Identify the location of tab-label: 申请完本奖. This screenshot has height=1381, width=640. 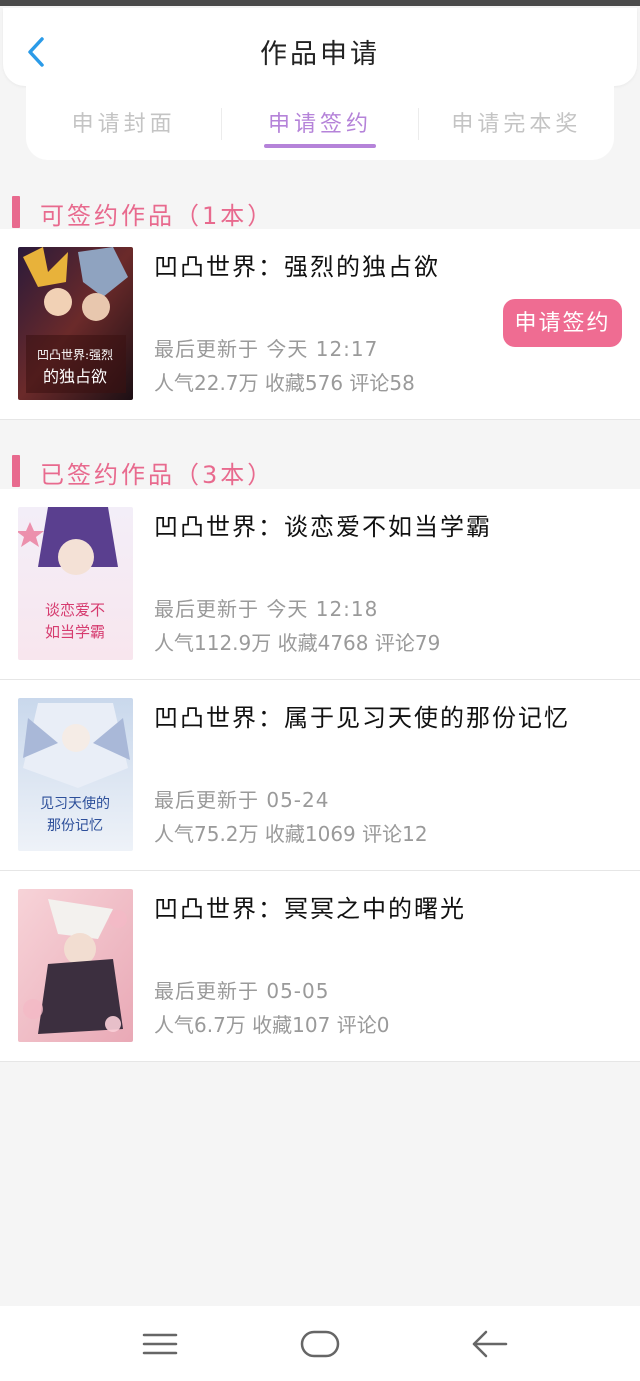
(516, 124).